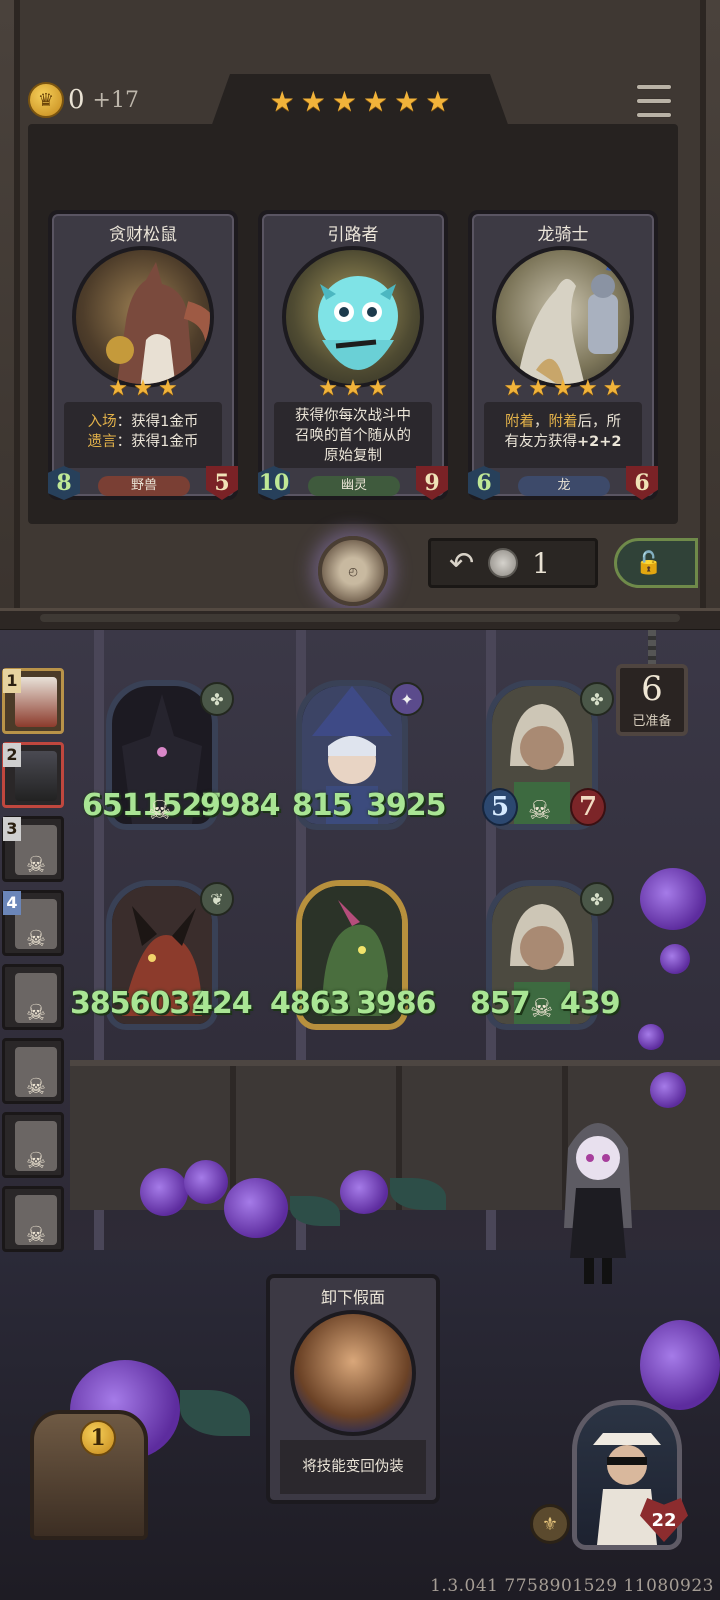 The image size is (720, 1600). What do you see at coordinates (407, 699) in the screenshot?
I see `star-burst-icon: ✦` at bounding box center [407, 699].